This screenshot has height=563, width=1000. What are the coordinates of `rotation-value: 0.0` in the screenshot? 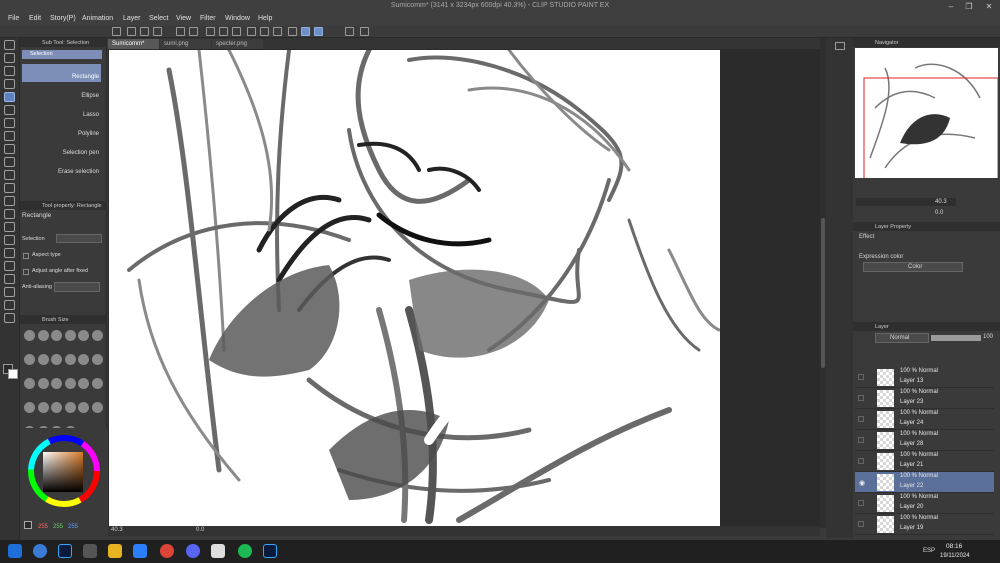 It's located at (200, 530).